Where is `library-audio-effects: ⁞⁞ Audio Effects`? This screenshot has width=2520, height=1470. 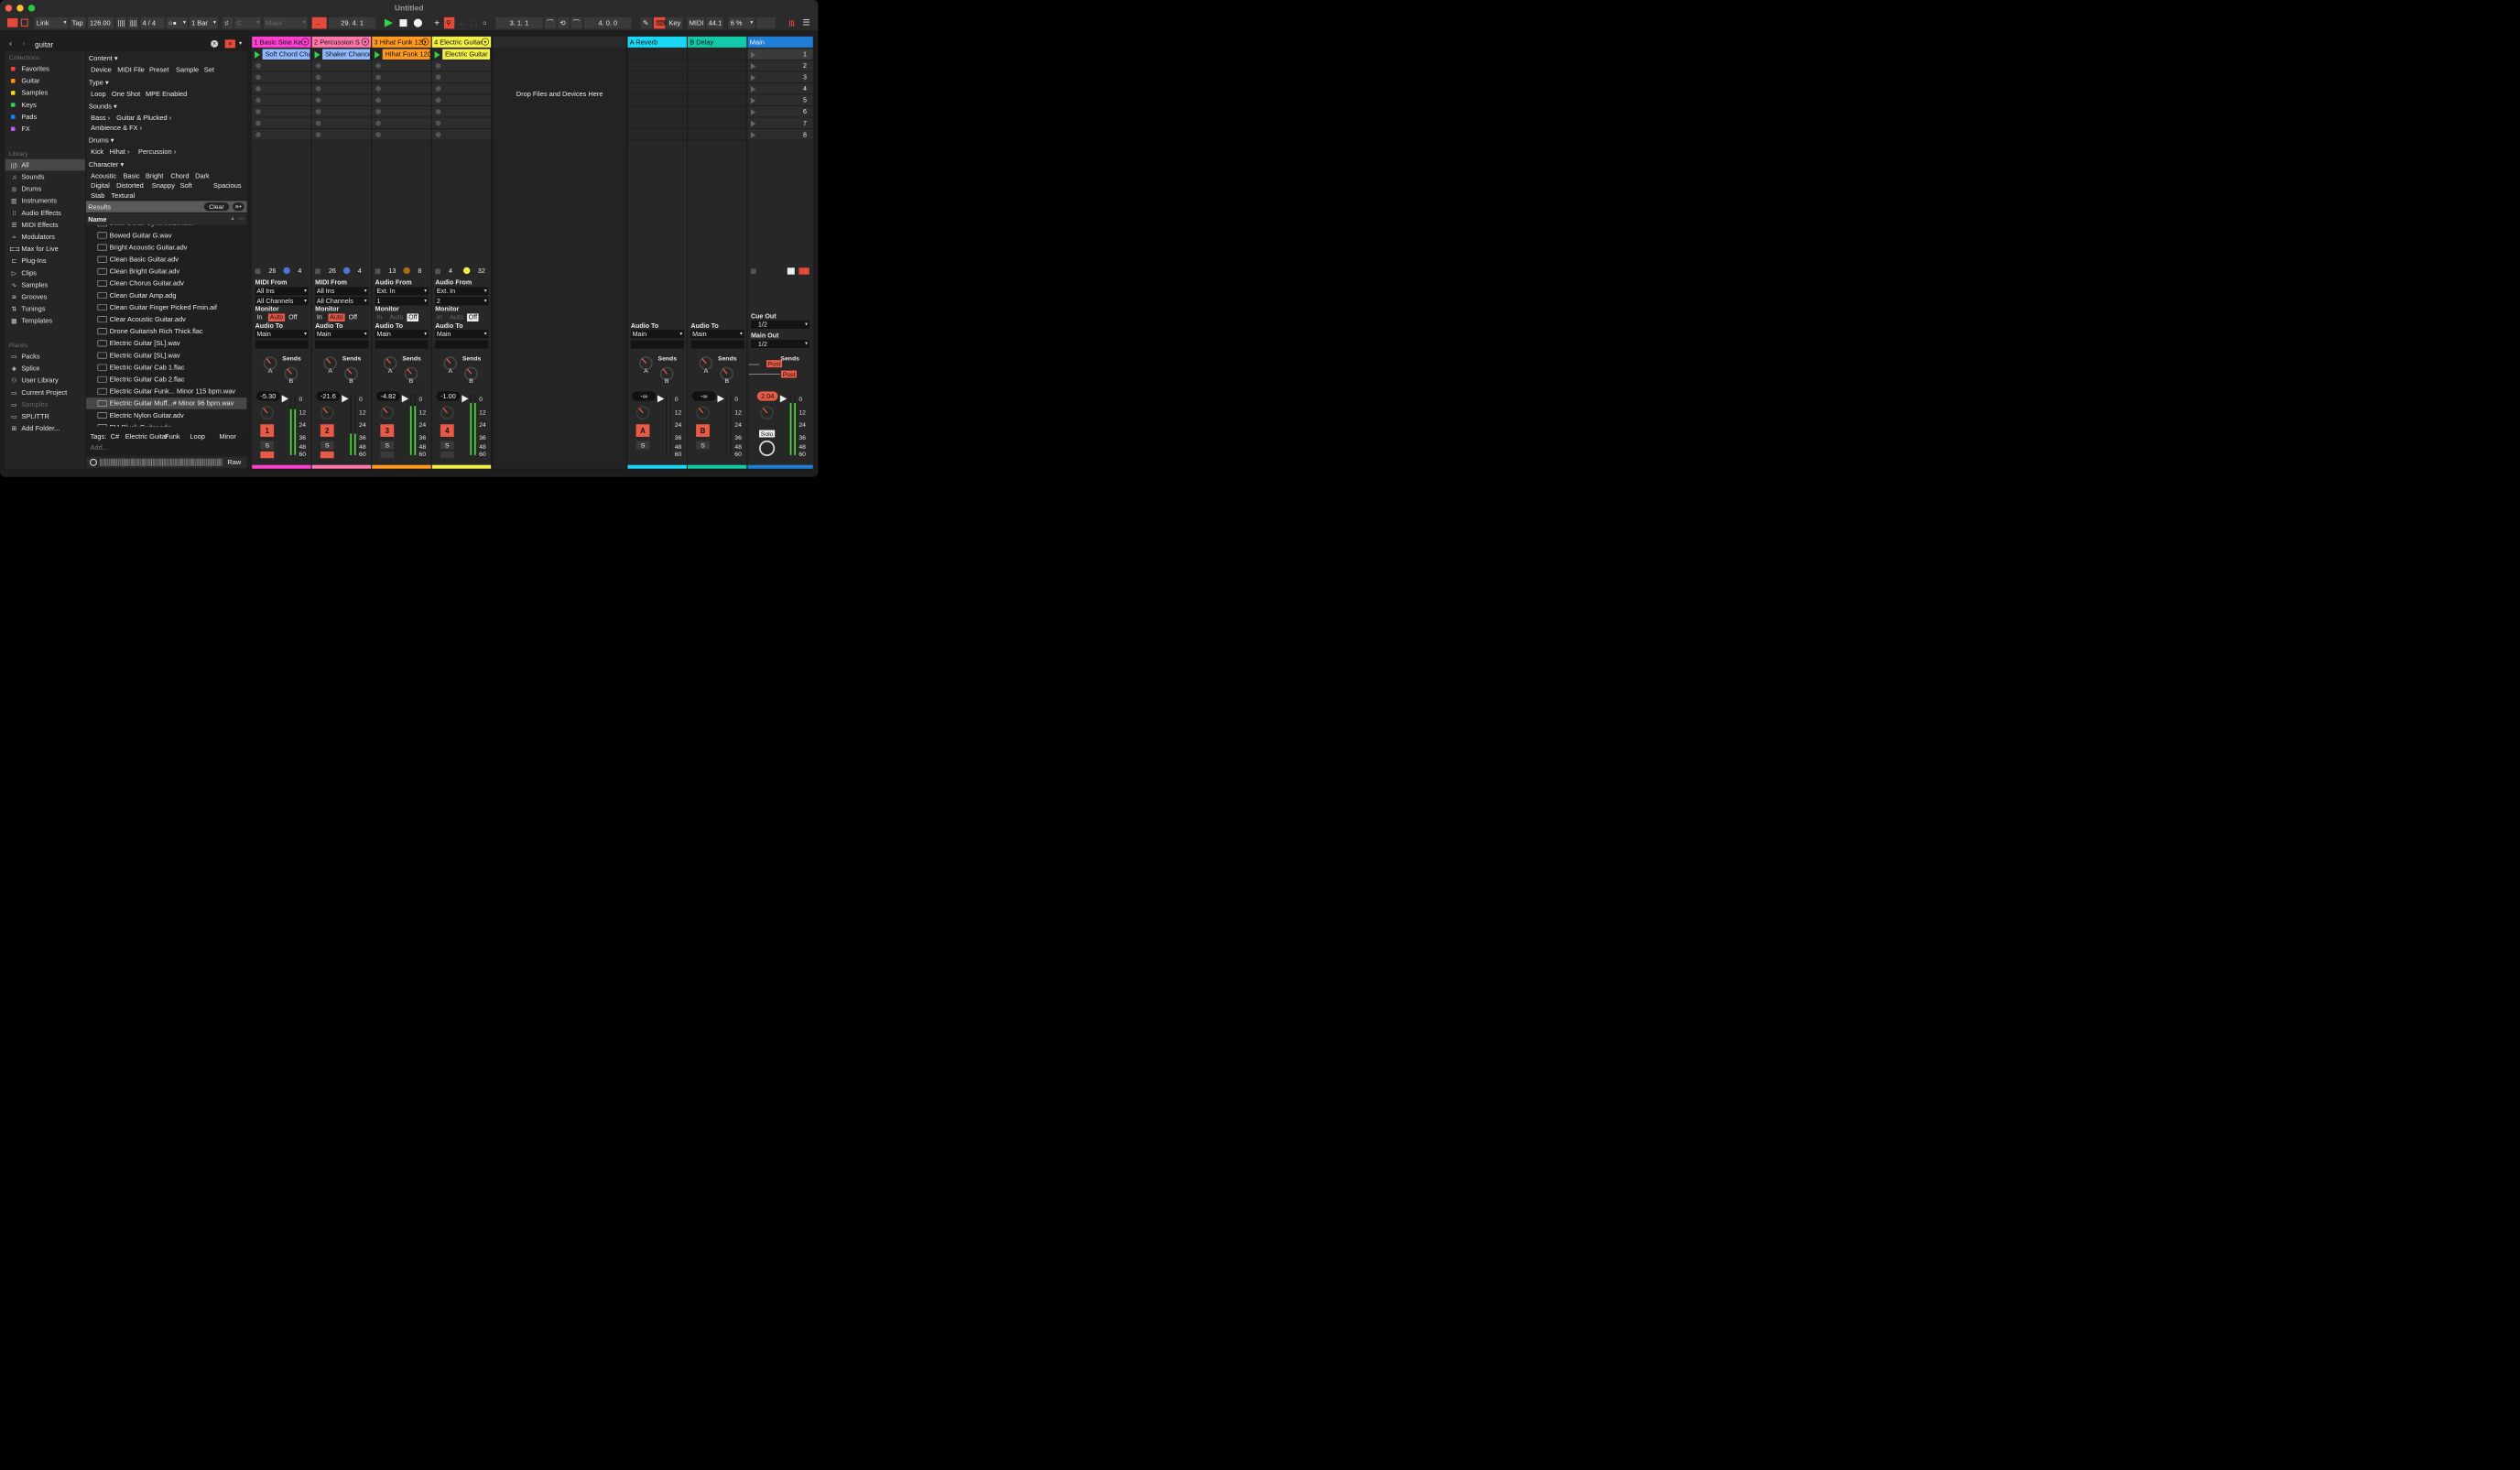 library-audio-effects: ⁞⁞ Audio Effects is located at coordinates (45, 213).